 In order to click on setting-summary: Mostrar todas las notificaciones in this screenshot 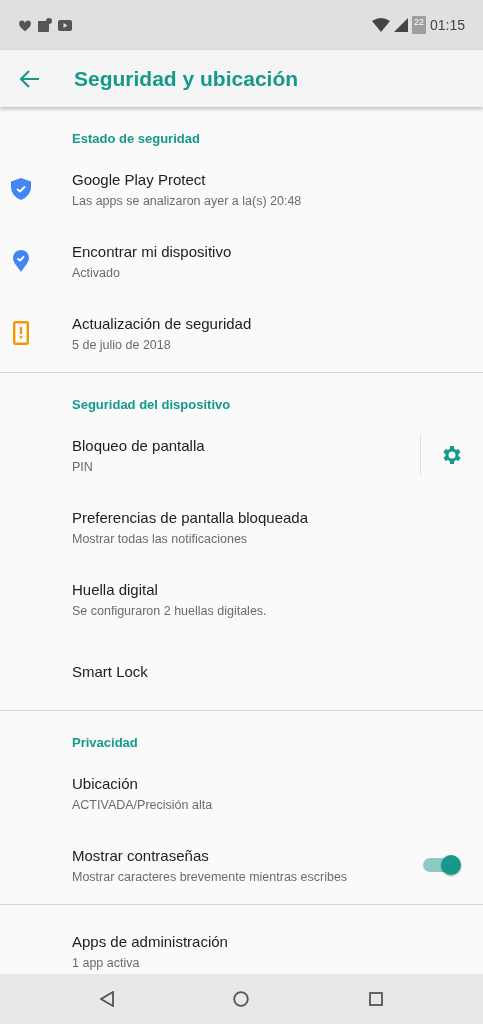, I will do `click(160, 538)`.